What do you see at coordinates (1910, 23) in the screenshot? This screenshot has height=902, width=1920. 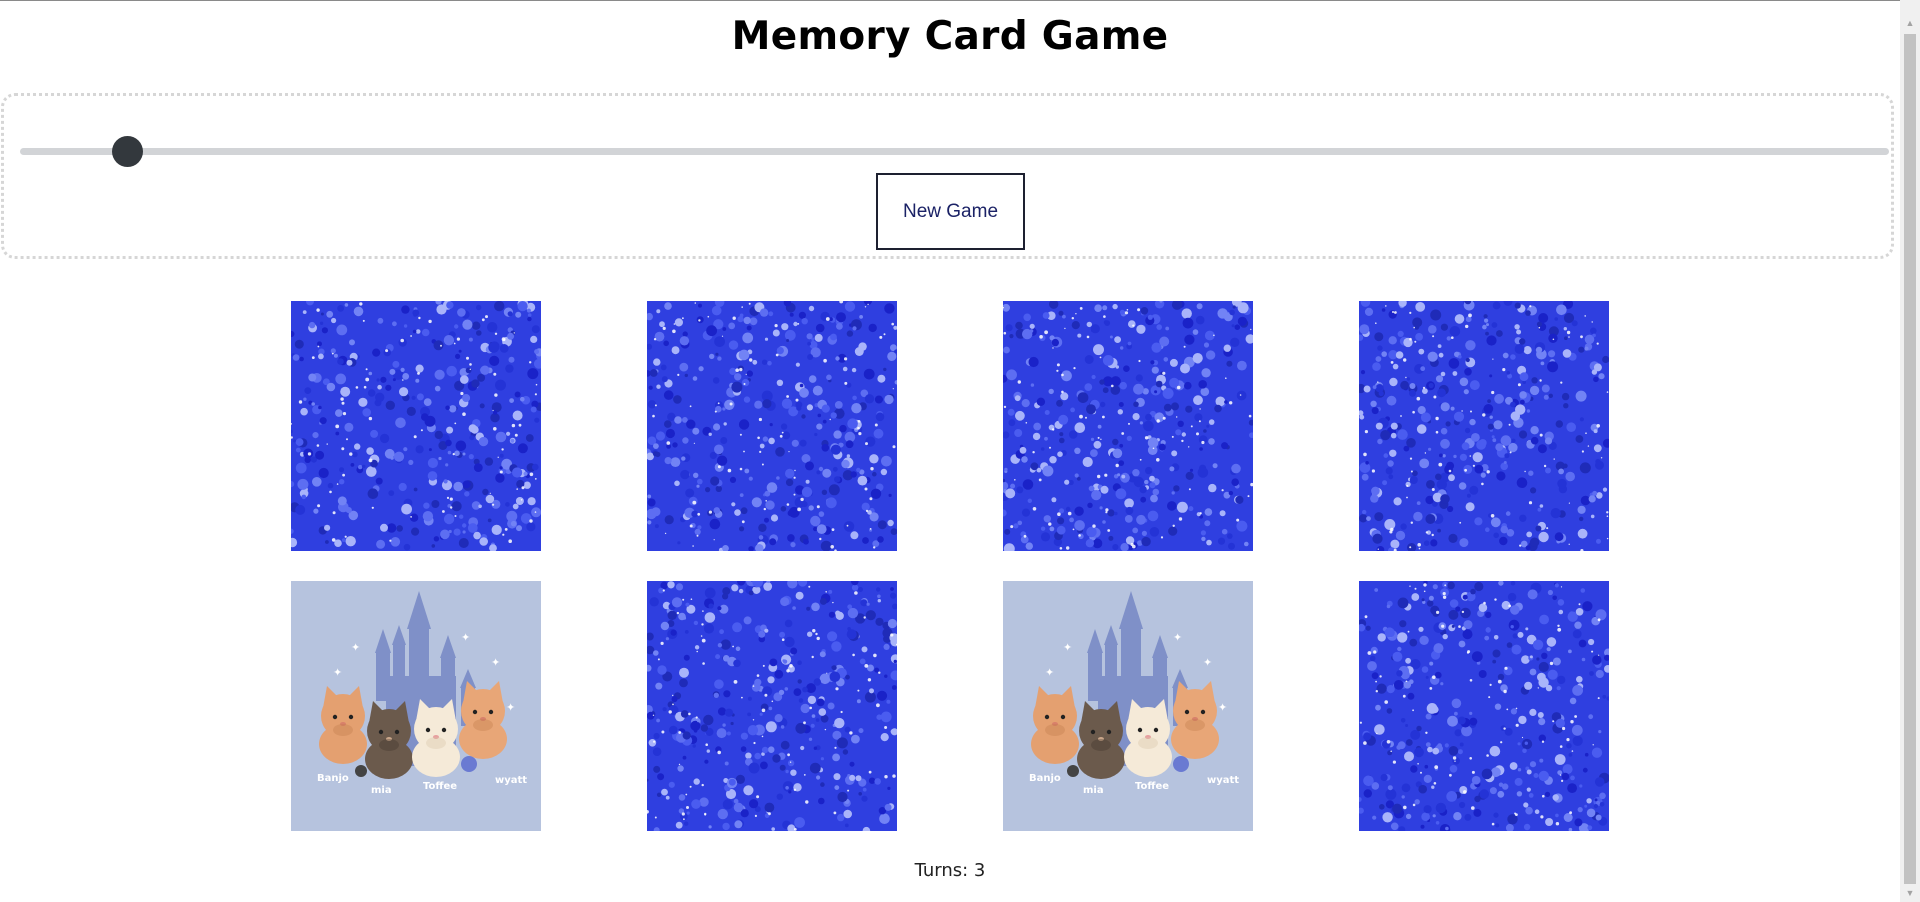 I see `scroll-up-arrow-icon: ▲` at bounding box center [1910, 23].